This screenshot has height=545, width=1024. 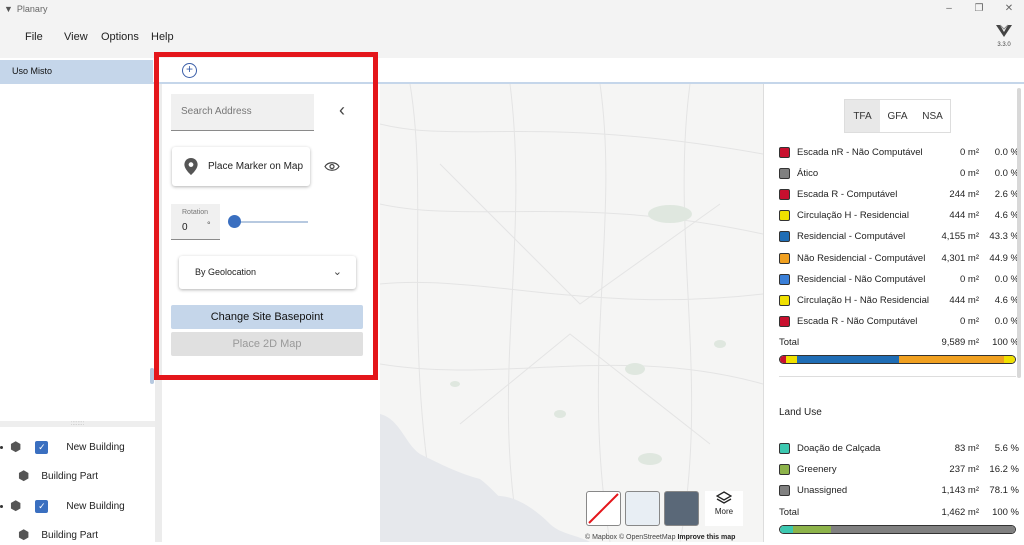 What do you see at coordinates (899, 490) in the screenshot?
I see `legend-row: Unassigned 1,143 m² 78.1 %` at bounding box center [899, 490].